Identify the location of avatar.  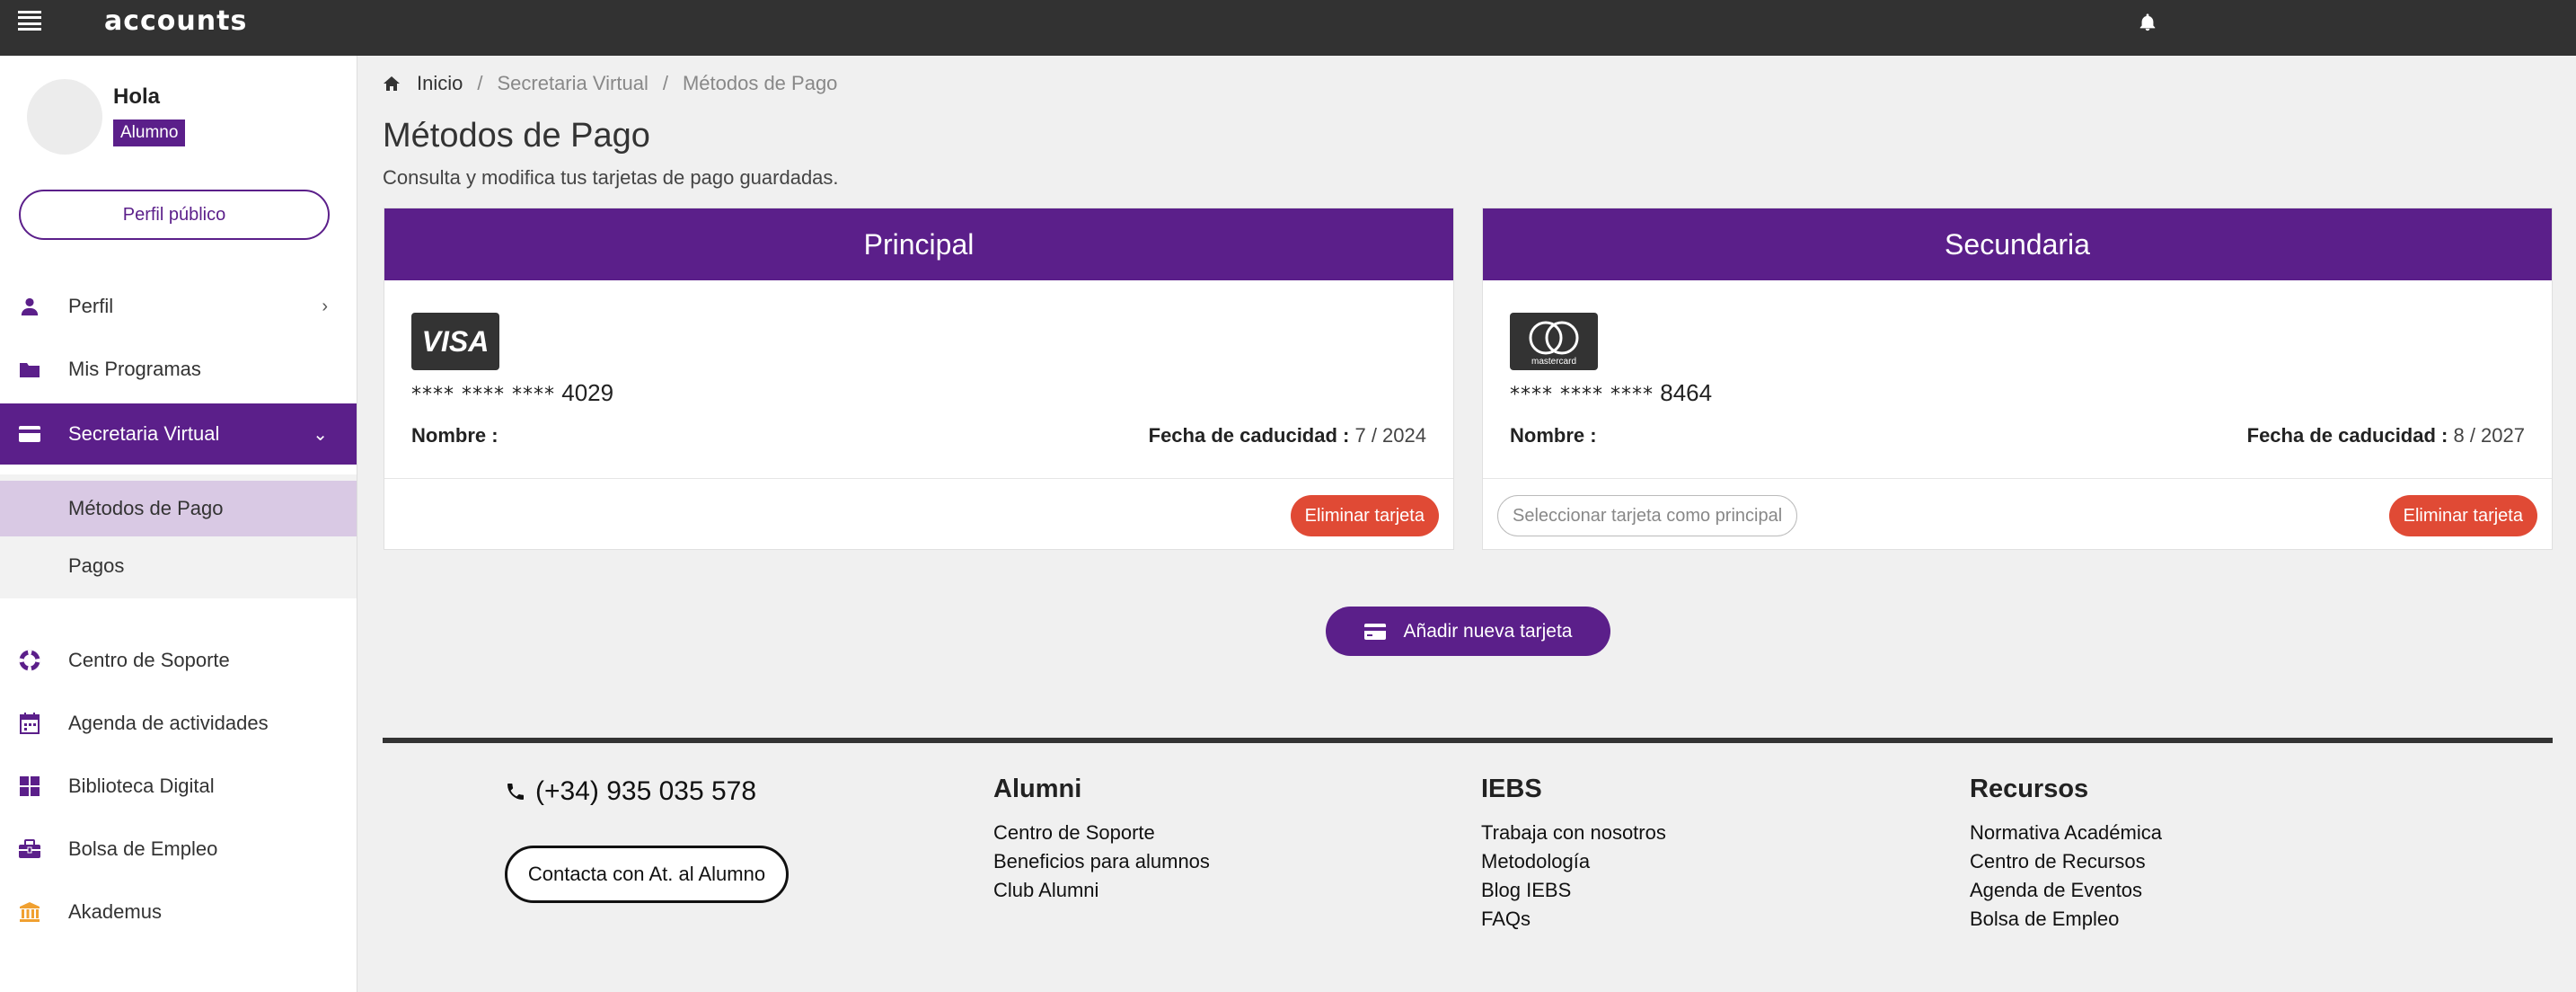
(64, 117).